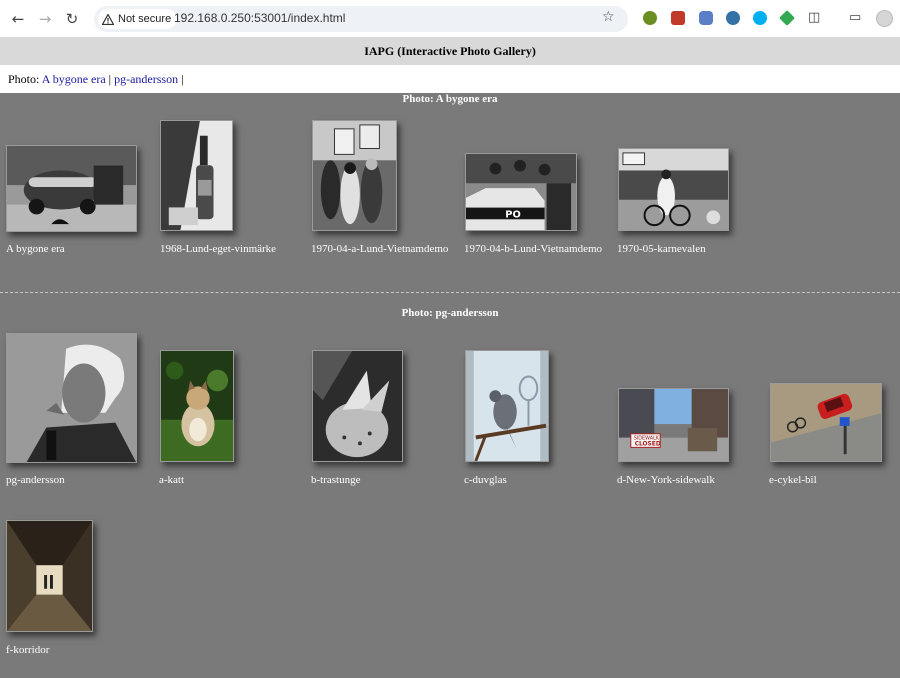 Image resolution: width=900 pixels, height=678 pixels. What do you see at coordinates (145, 19) in the screenshot?
I see `security-label: Not secure` at bounding box center [145, 19].